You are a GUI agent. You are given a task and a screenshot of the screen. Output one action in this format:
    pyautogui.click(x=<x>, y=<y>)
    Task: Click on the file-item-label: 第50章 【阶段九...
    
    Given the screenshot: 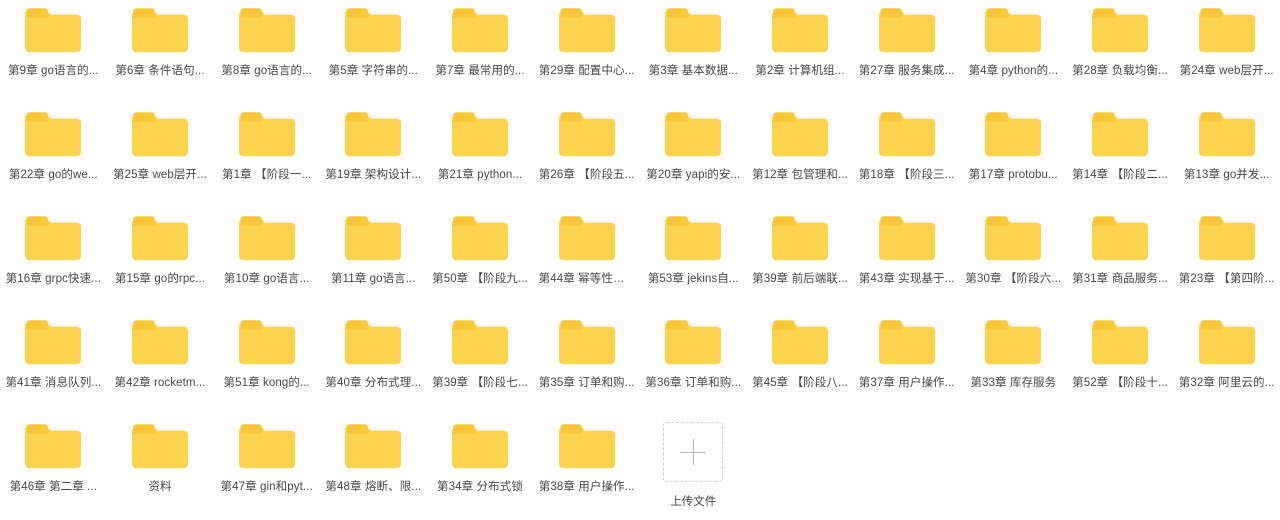 What is the action you would take?
    pyautogui.click(x=480, y=279)
    